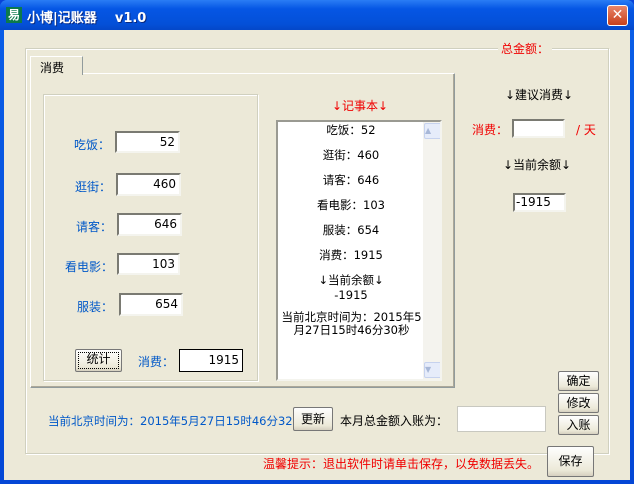 Image resolution: width=634 pixels, height=484 pixels. I want to click on confirm-button: 确定, so click(578, 381).